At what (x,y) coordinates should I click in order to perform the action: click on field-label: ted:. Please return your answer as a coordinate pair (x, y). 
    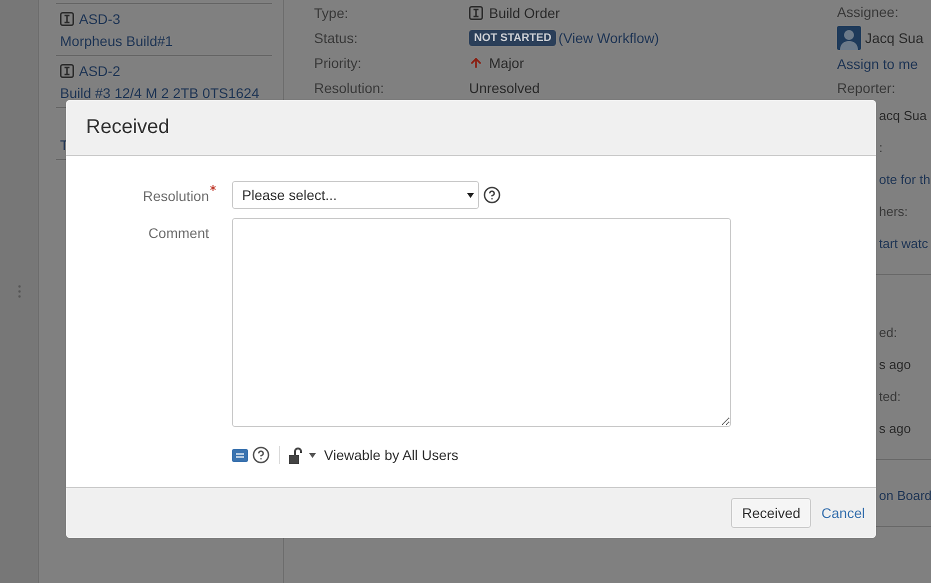
    Looking at the image, I should click on (890, 397).